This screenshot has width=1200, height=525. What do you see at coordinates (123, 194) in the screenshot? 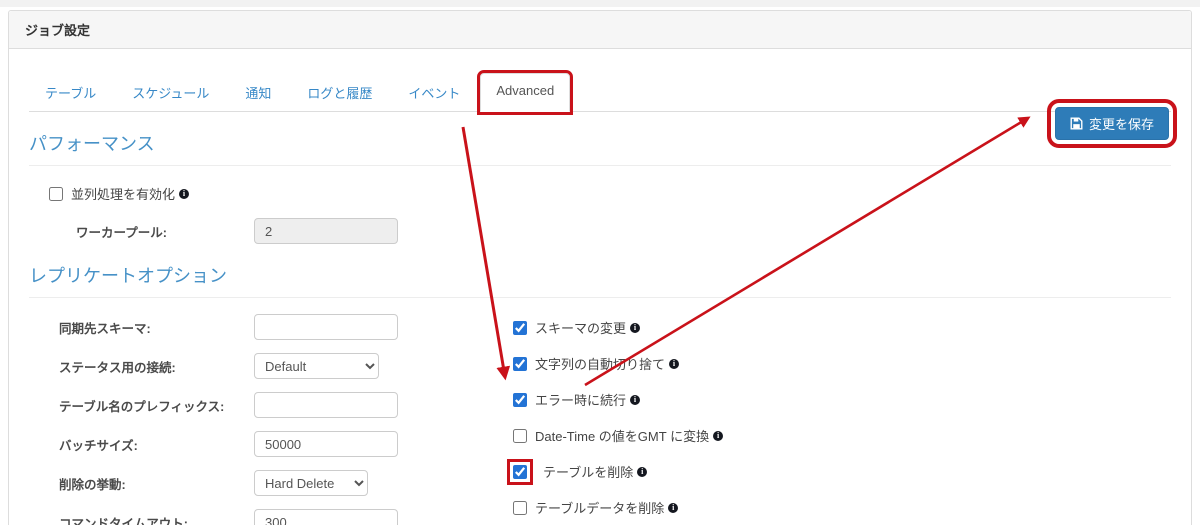
I see `parallel-processing-label: 並列処理を有効化` at bounding box center [123, 194].